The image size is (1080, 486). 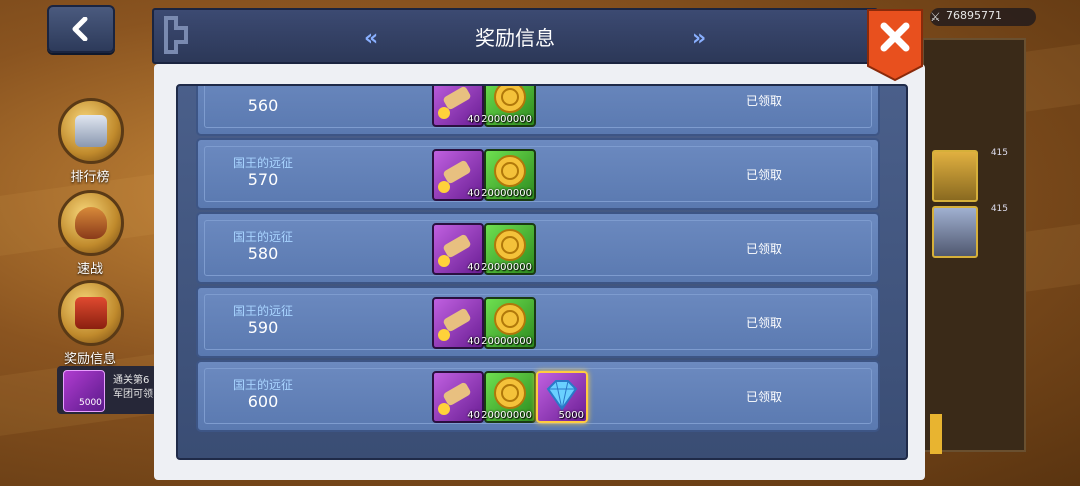 I want to click on back-button, so click(x=81, y=29).